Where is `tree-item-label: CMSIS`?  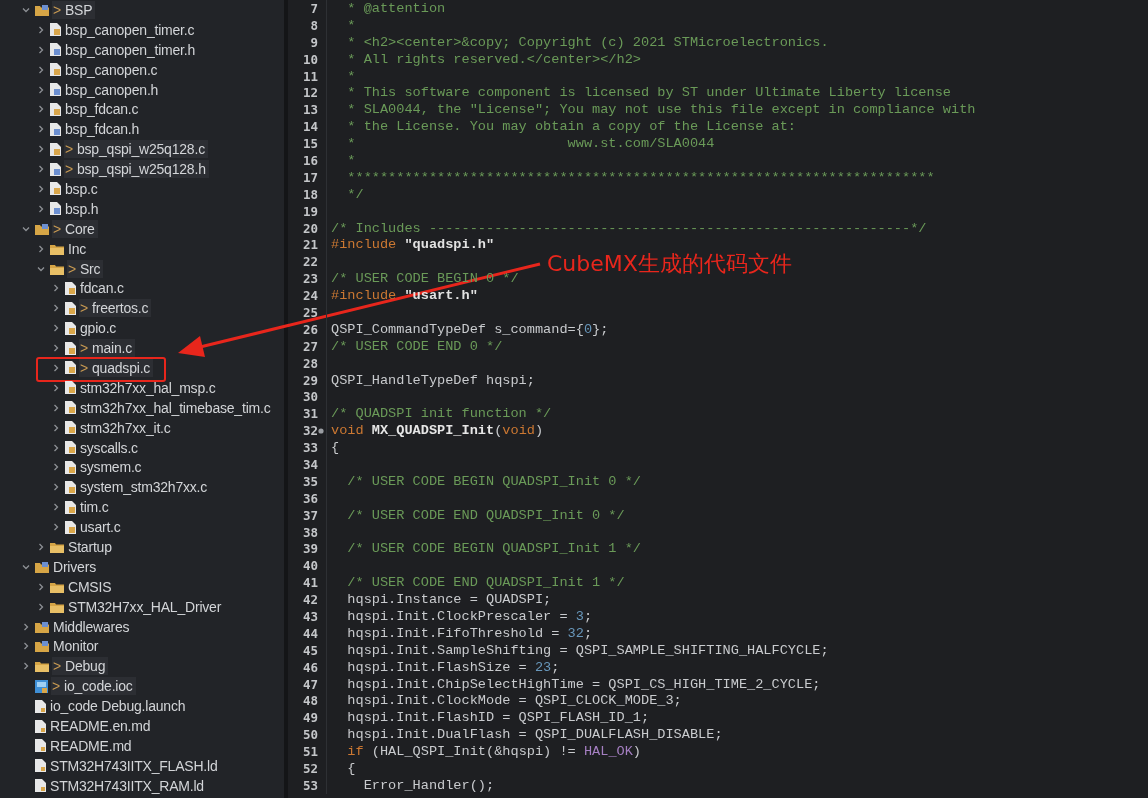 tree-item-label: CMSIS is located at coordinates (91, 586).